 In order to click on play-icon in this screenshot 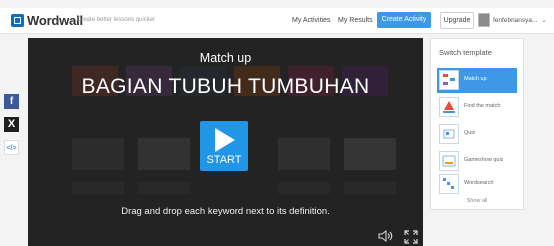, I will do `click(225, 140)`.